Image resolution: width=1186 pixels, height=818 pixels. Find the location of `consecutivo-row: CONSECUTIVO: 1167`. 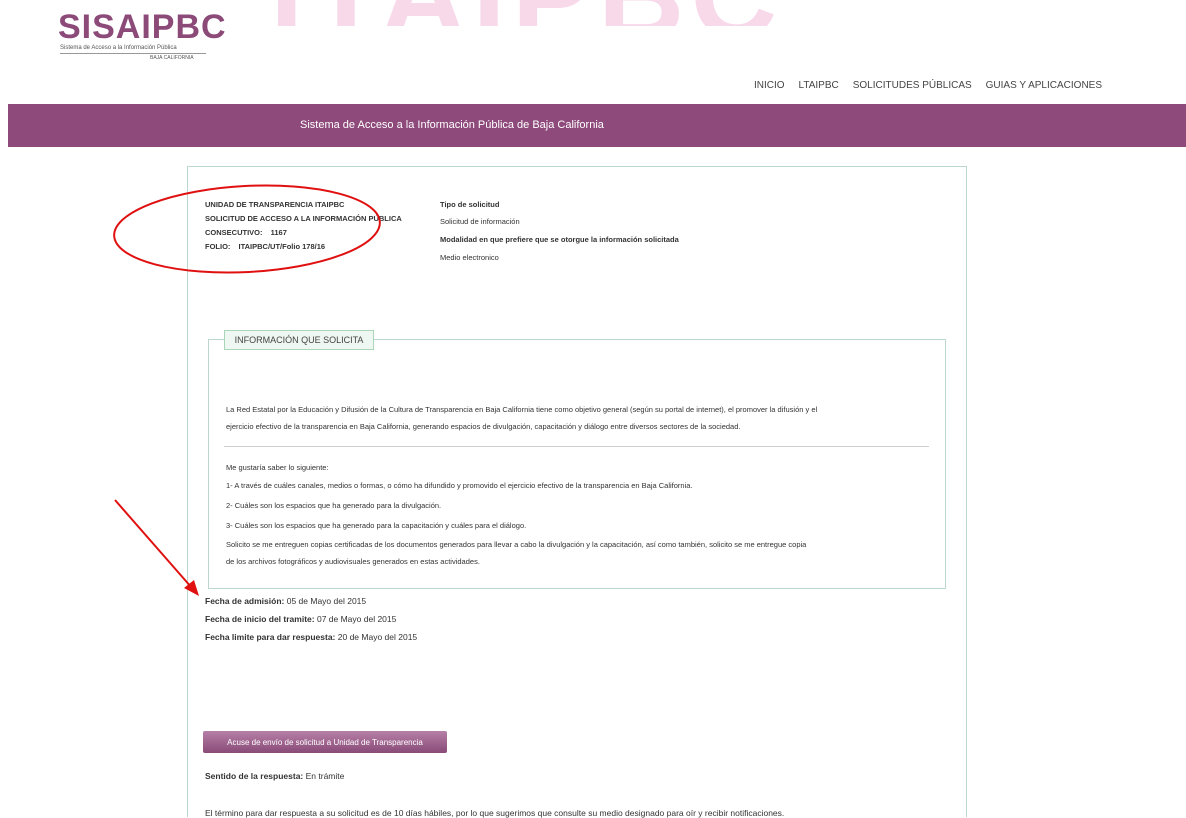

consecutivo-row: CONSECUTIVO: 1167 is located at coordinates (246, 233).